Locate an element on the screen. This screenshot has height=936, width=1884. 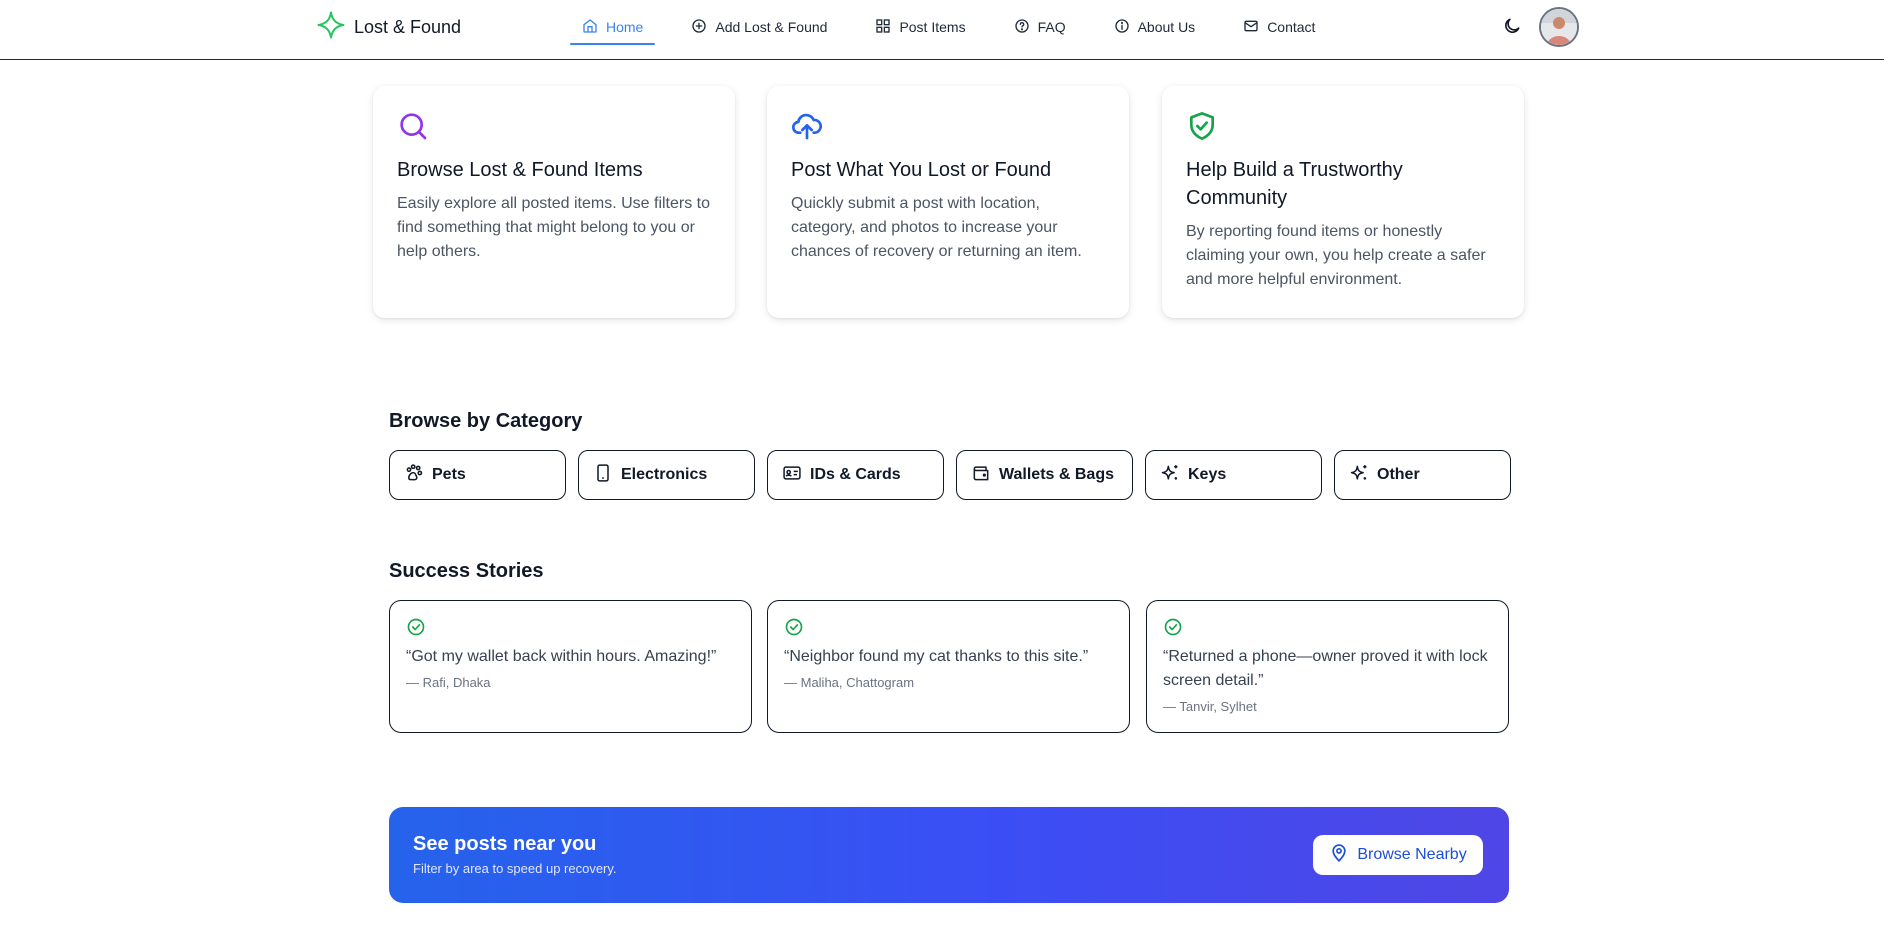
brand-logo-link: Lost & Found is located at coordinates (389, 27).